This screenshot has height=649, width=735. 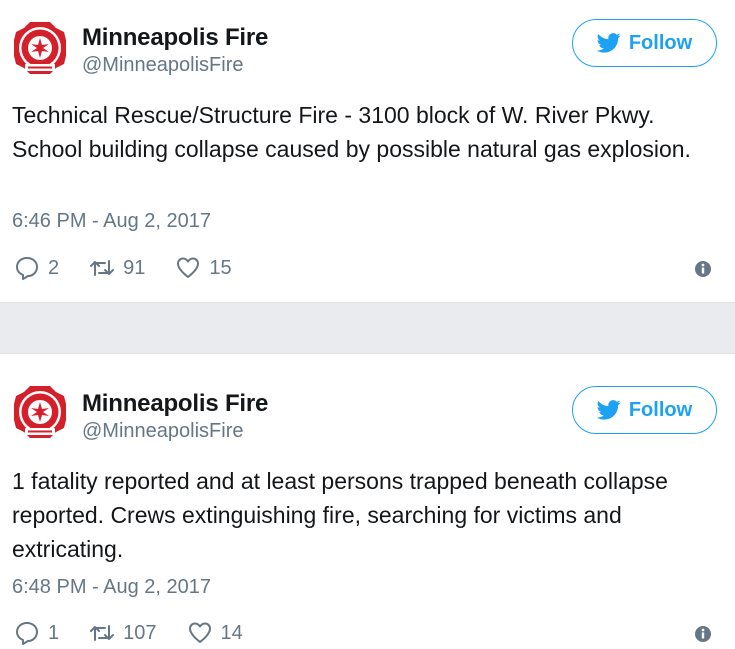 I want to click on tweet-timestamp: 6:46 PM - Aug 2, 2017, so click(x=111, y=221).